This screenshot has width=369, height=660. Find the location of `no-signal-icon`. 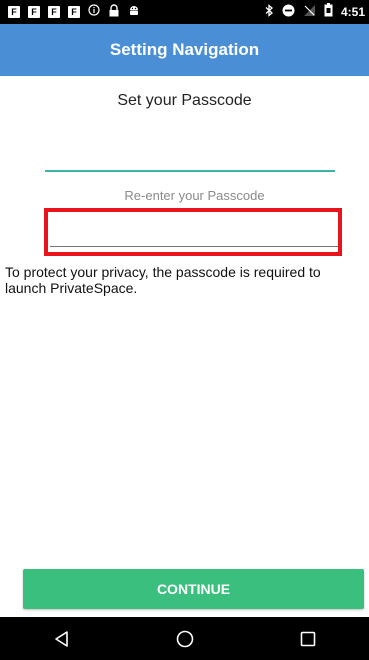

no-signal-icon is located at coordinates (309, 12).